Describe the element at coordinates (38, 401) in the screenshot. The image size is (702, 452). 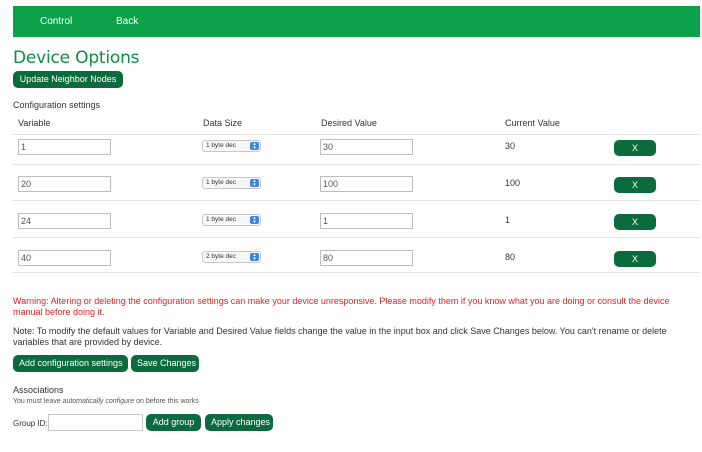
I see `hint-text: You must leave` at that location.